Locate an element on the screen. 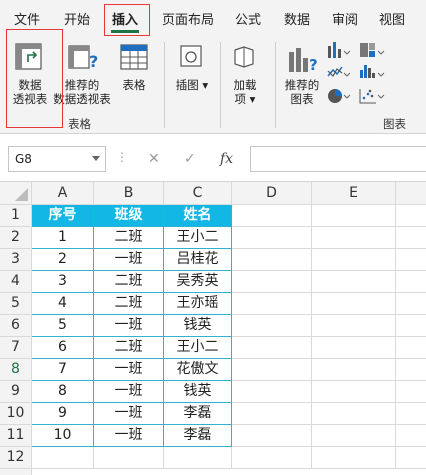 This screenshot has height=475, width=426. table-cell: 花傲文 is located at coordinates (198, 370).